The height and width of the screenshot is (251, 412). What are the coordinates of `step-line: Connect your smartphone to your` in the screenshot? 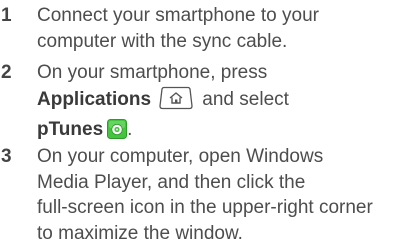 It's located at (178, 15).